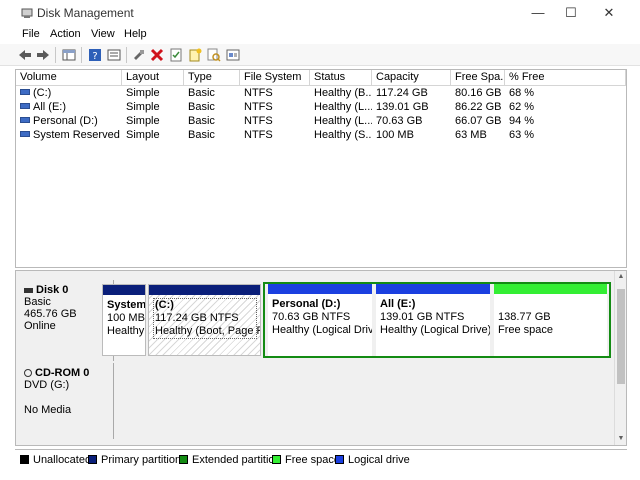 This screenshot has height=480, width=640. What do you see at coordinates (124, 320) in the screenshot?
I see `partition-system-reserved: System 100 MB Healthy` at bounding box center [124, 320].